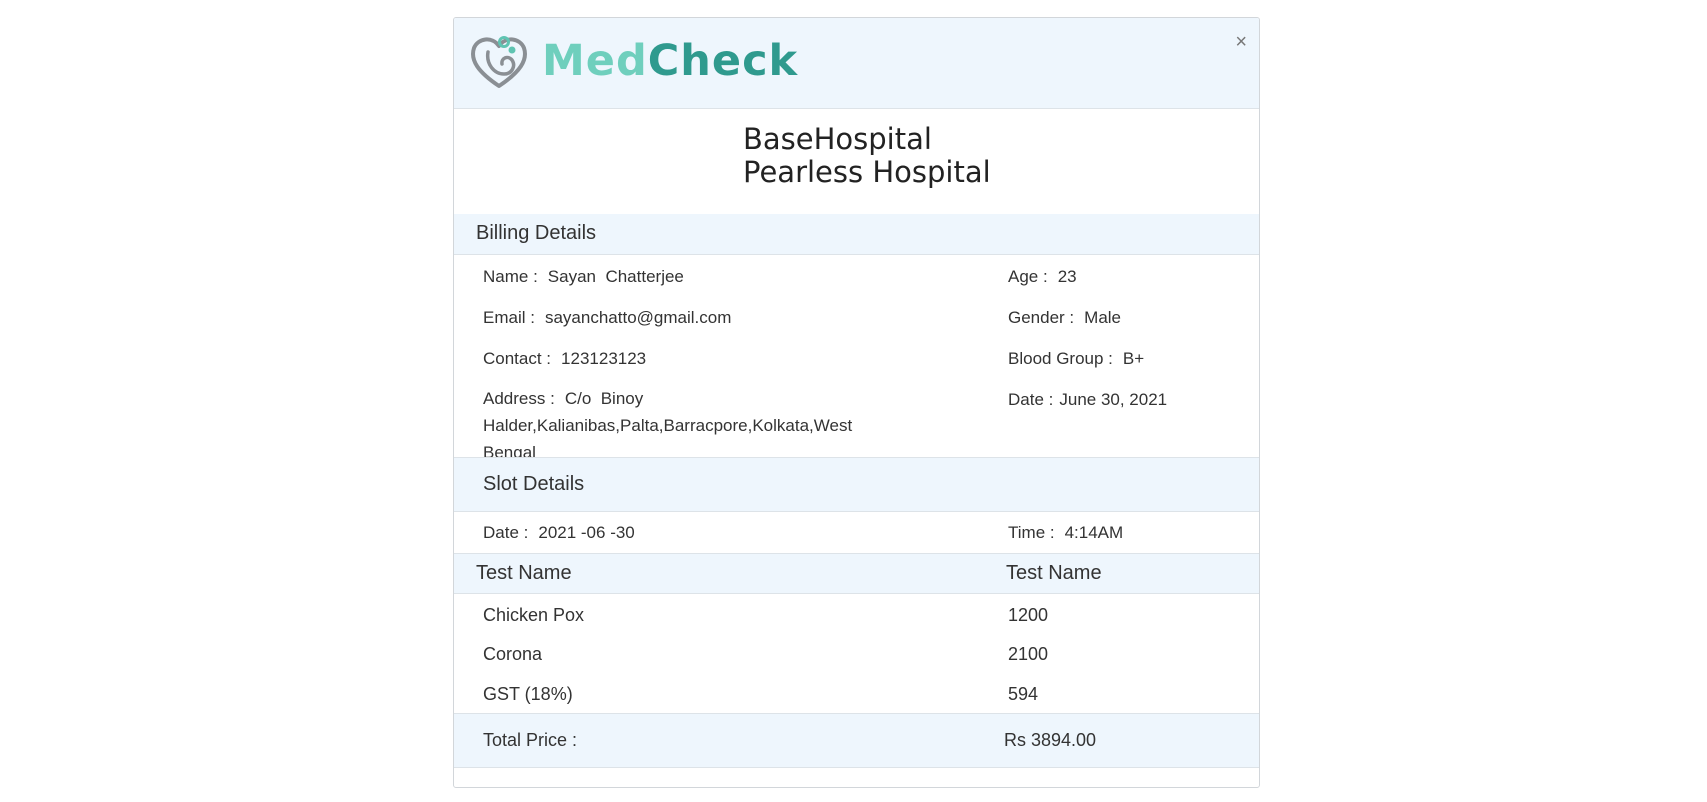 The image size is (1707, 802). I want to click on billing-date-label: Date :, so click(1031, 399).